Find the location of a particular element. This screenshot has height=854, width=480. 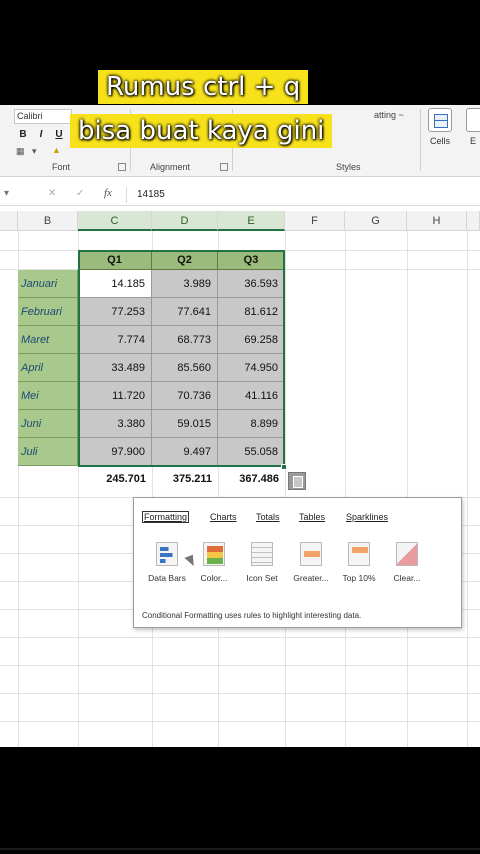

insert-function-button: fx is located at coordinates (108, 193).